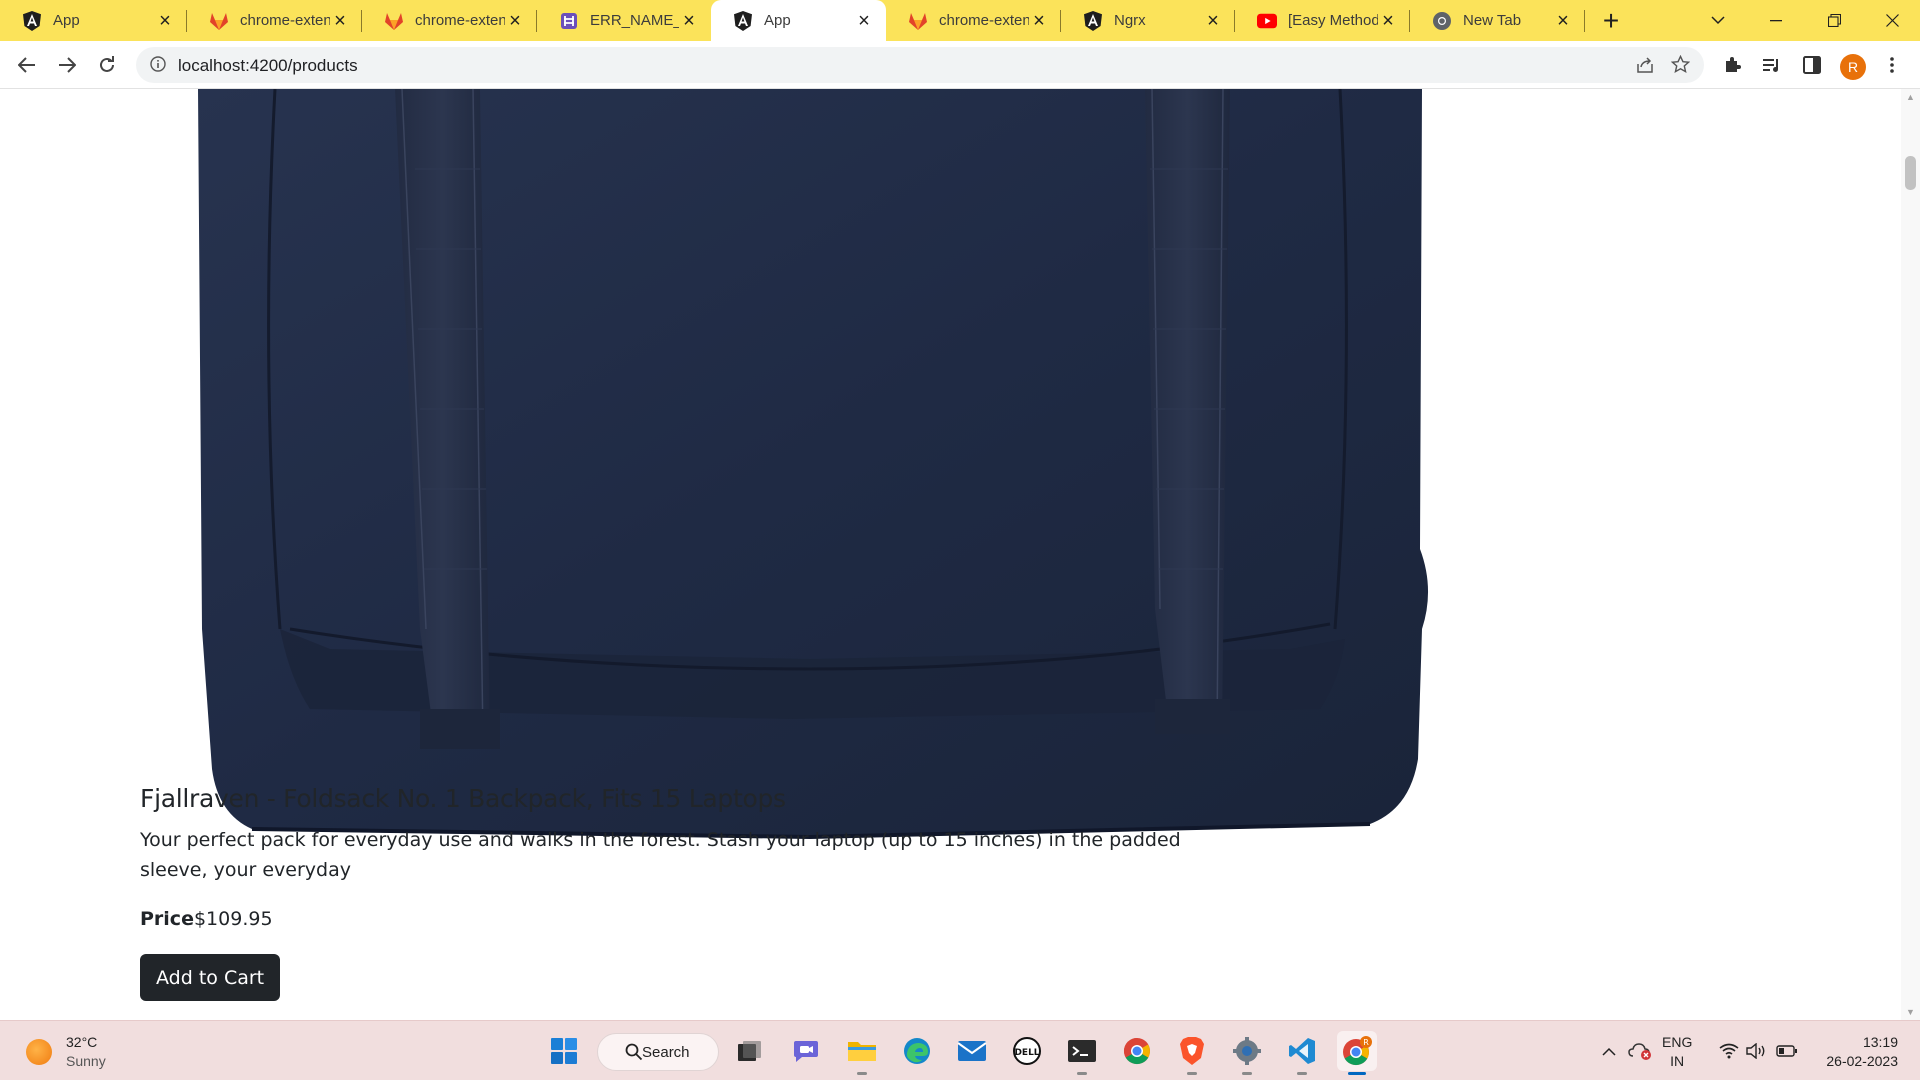 This screenshot has width=1920, height=1080. Describe the element at coordinates (972, 1051) in the screenshot. I see `mail-button` at that location.